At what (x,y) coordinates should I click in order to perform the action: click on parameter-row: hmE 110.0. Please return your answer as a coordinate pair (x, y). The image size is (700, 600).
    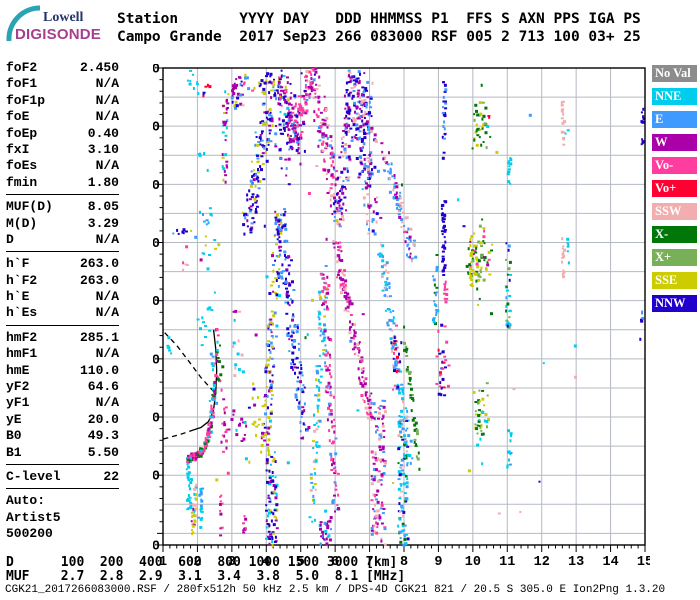
    Looking at the image, I should click on (62, 371).